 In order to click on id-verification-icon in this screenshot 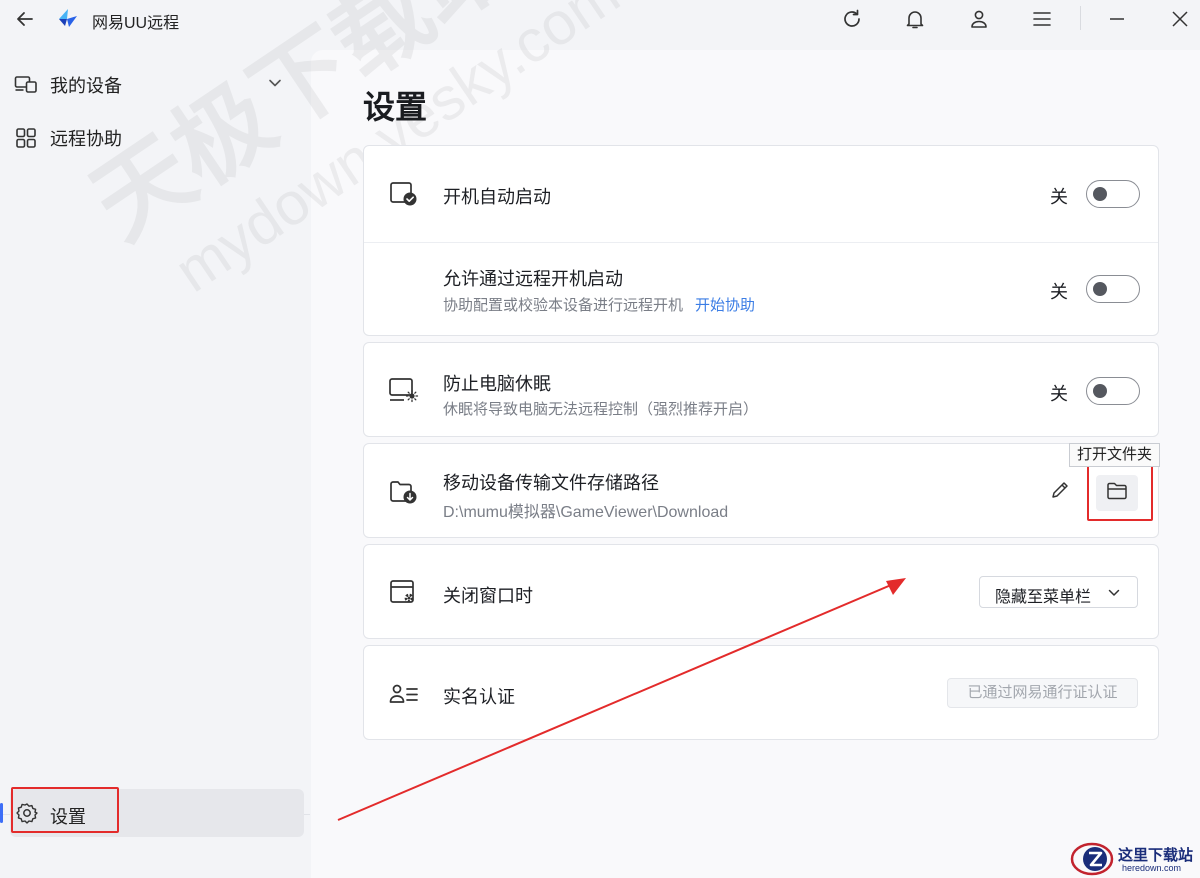, I will do `click(404, 694)`.